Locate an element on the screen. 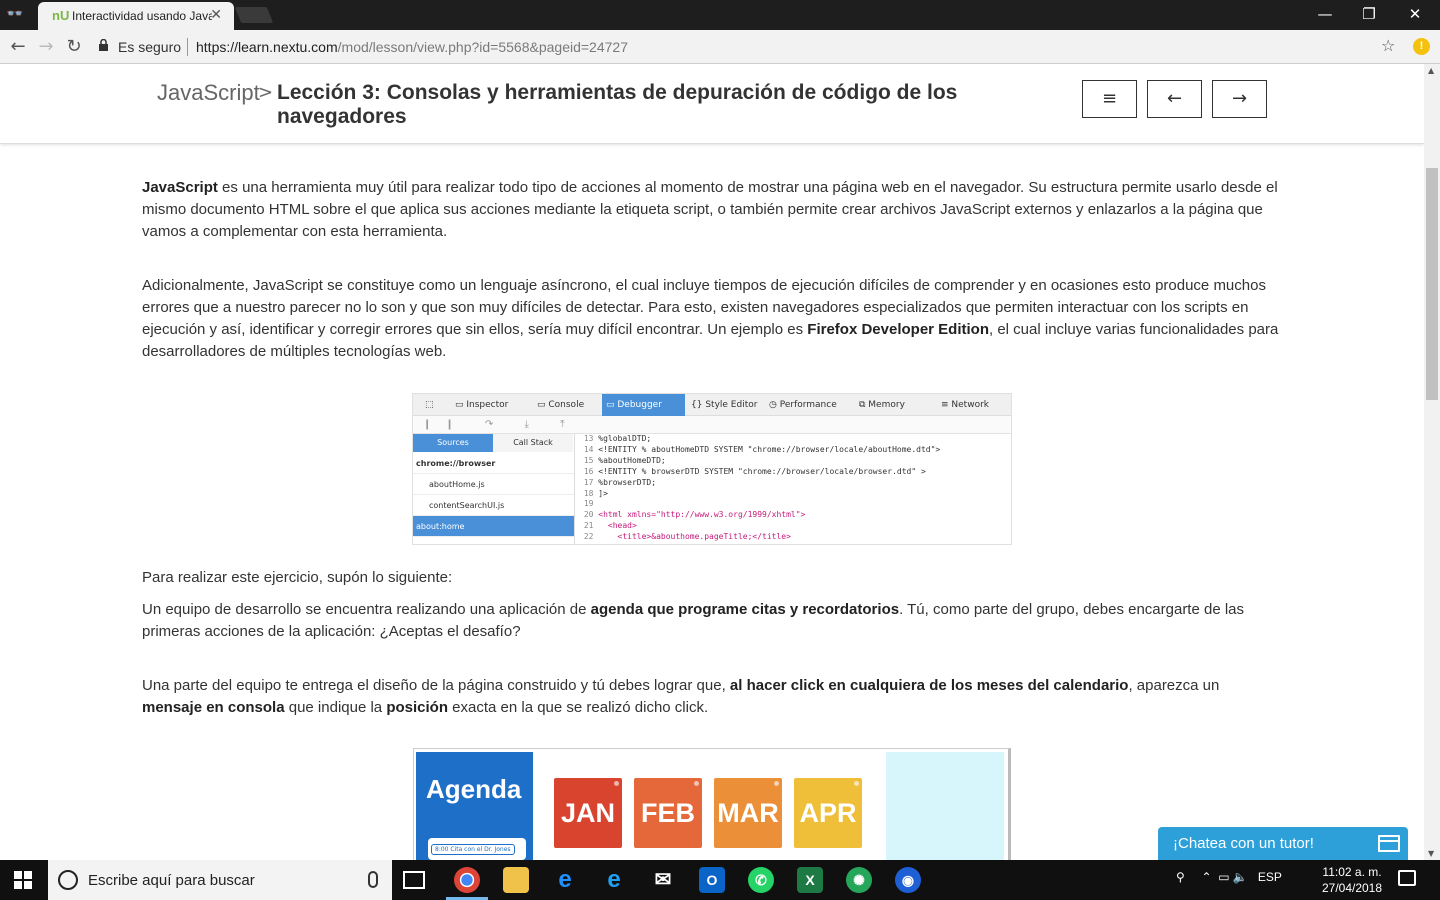  line-number: 19 is located at coordinates (589, 504).